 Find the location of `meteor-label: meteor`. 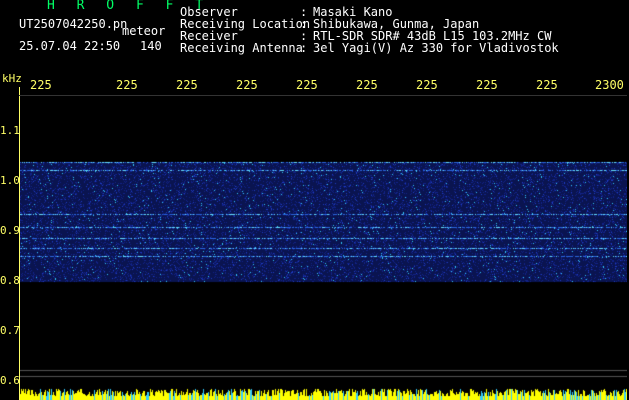

meteor-label: meteor is located at coordinates (144, 31).